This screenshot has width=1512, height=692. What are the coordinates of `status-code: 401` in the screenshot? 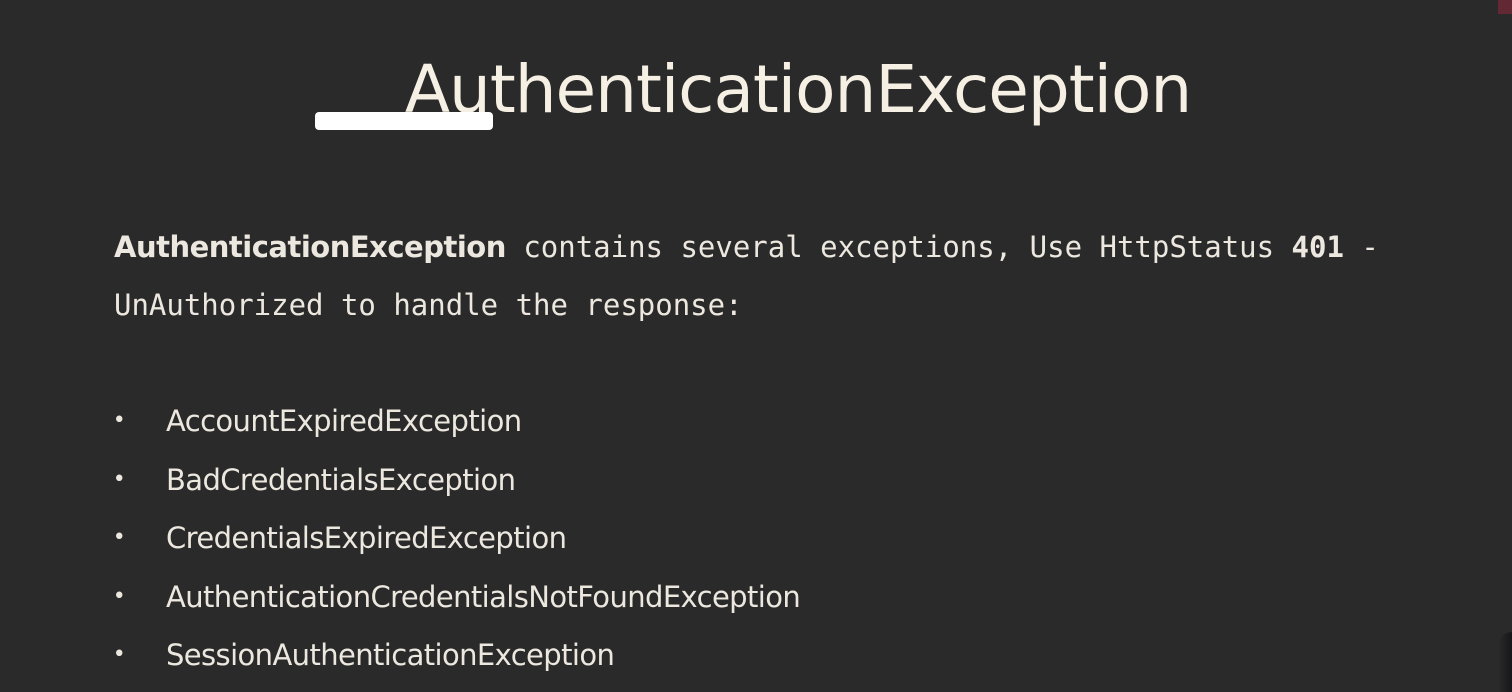 It's located at (1317, 247).